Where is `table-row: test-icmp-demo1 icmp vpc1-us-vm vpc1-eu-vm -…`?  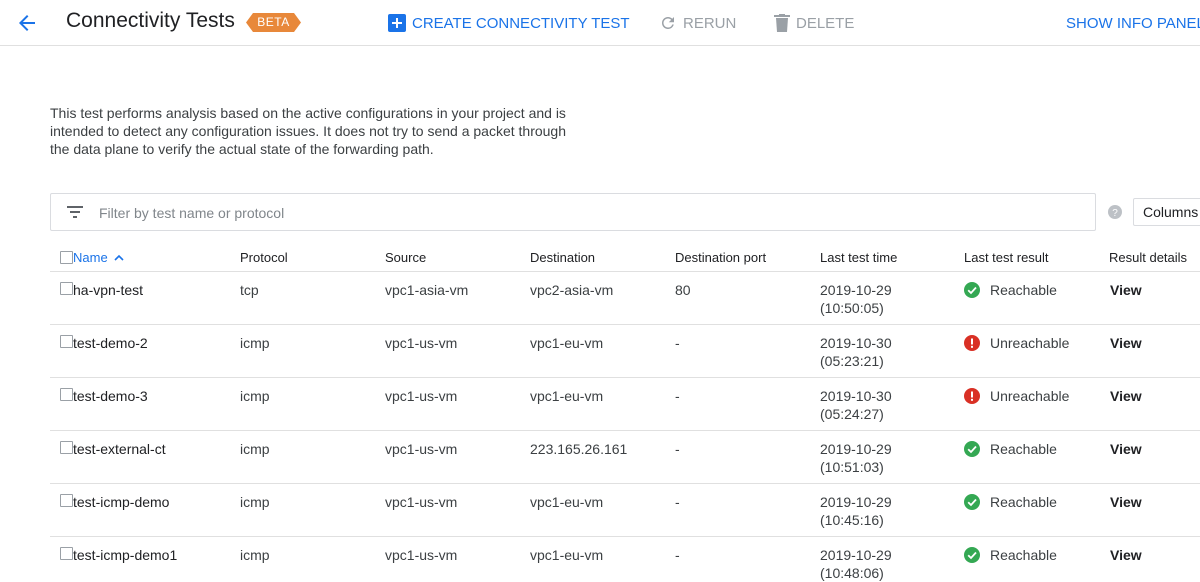 table-row: test-icmp-demo1 icmp vpc1-us-vm vpc1-eu-vm -… is located at coordinates (625, 559).